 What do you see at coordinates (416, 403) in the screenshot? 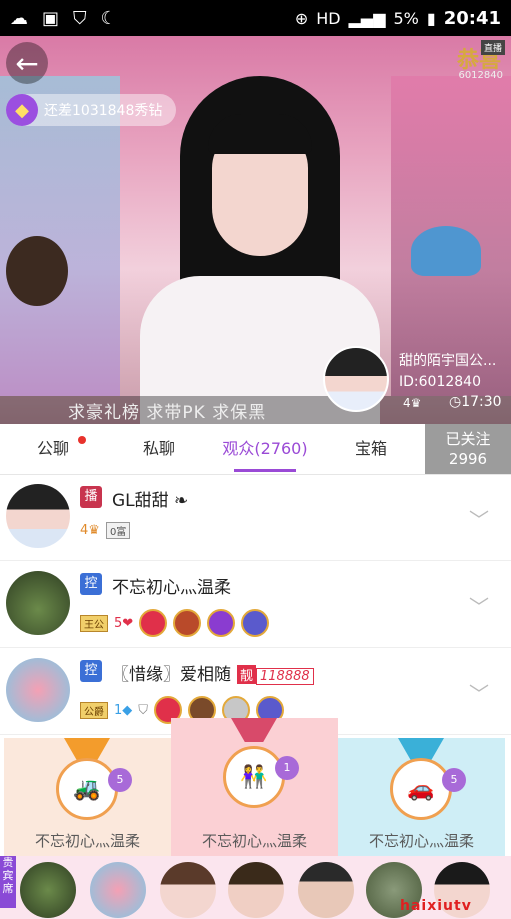
I see `crown-icon: ♛` at bounding box center [416, 403].